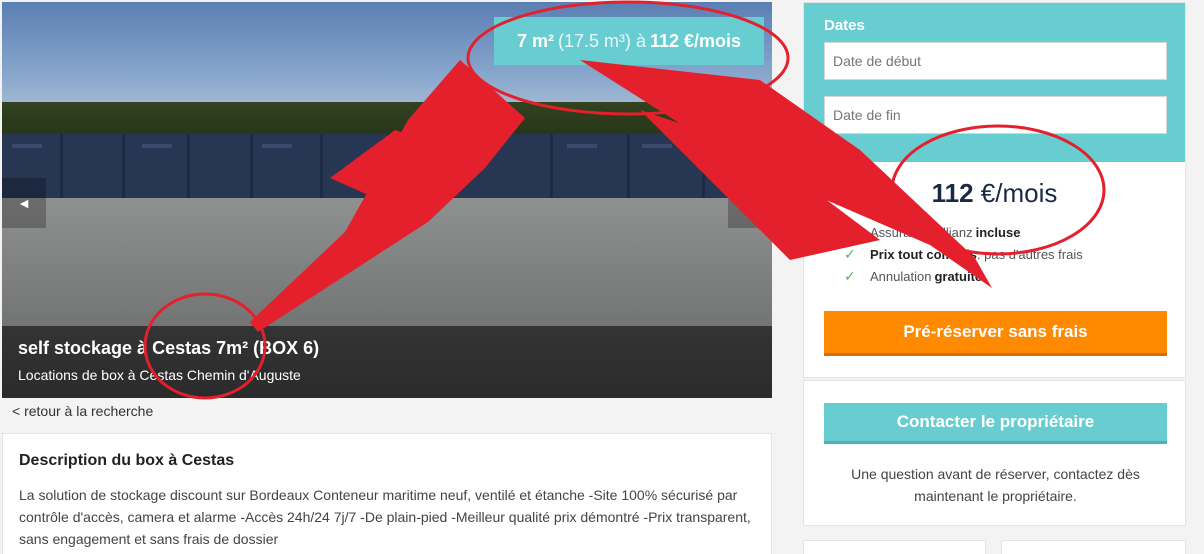  What do you see at coordinates (169, 348) in the screenshot?
I see `listing-title: self stockage à Cestas 7m² (BOX 6)` at bounding box center [169, 348].